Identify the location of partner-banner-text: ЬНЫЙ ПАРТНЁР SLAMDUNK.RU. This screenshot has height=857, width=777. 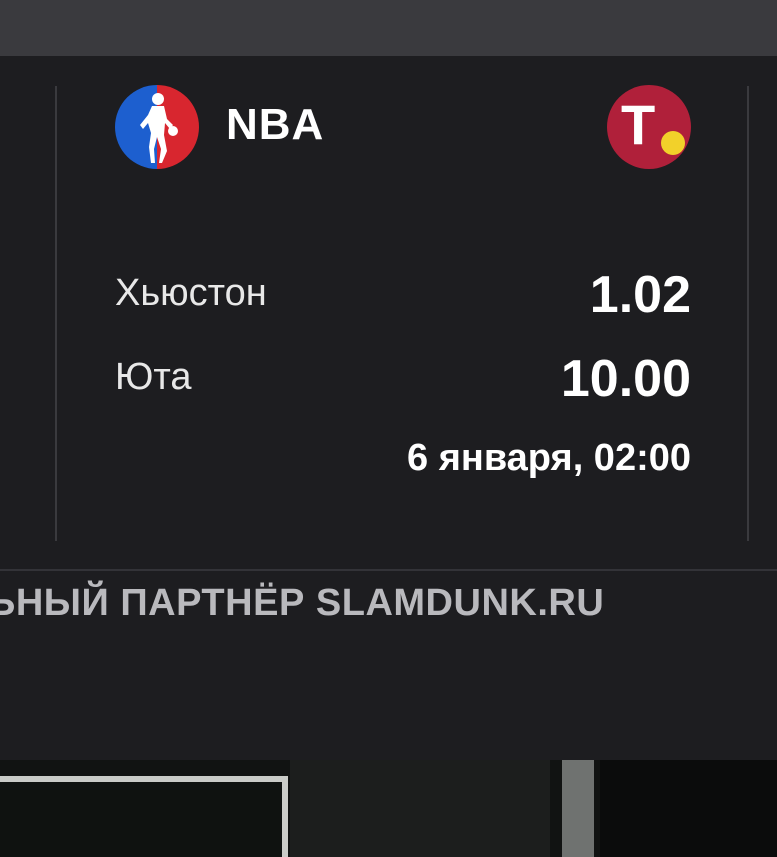
(302, 603).